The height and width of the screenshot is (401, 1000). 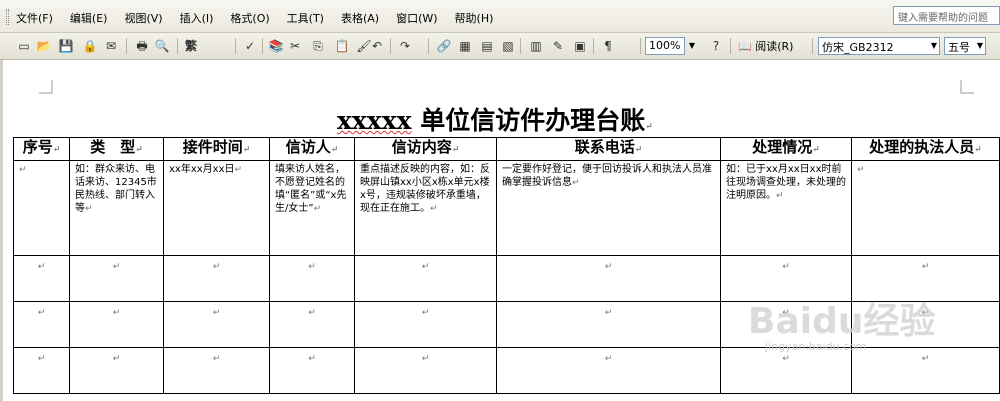 What do you see at coordinates (377, 46) in the screenshot?
I see `undo-icon: ↶` at bounding box center [377, 46].